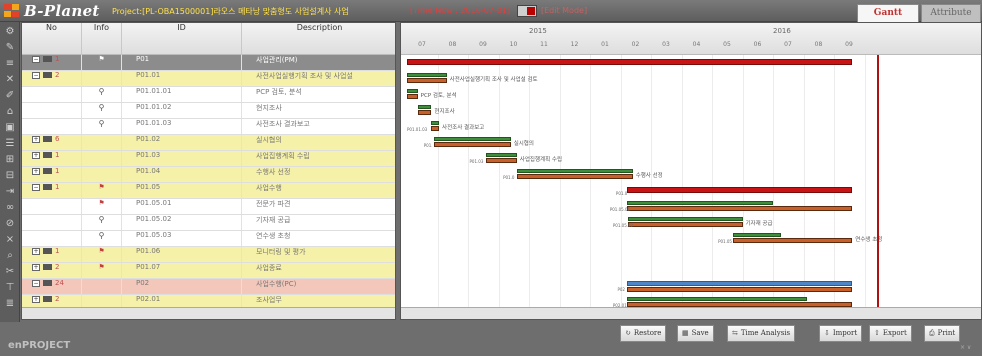 The image size is (982, 356). What do you see at coordinates (208, 287) in the screenshot?
I see `table-row: − 24 P02 사업수행(PC)` at bounding box center [208, 287].